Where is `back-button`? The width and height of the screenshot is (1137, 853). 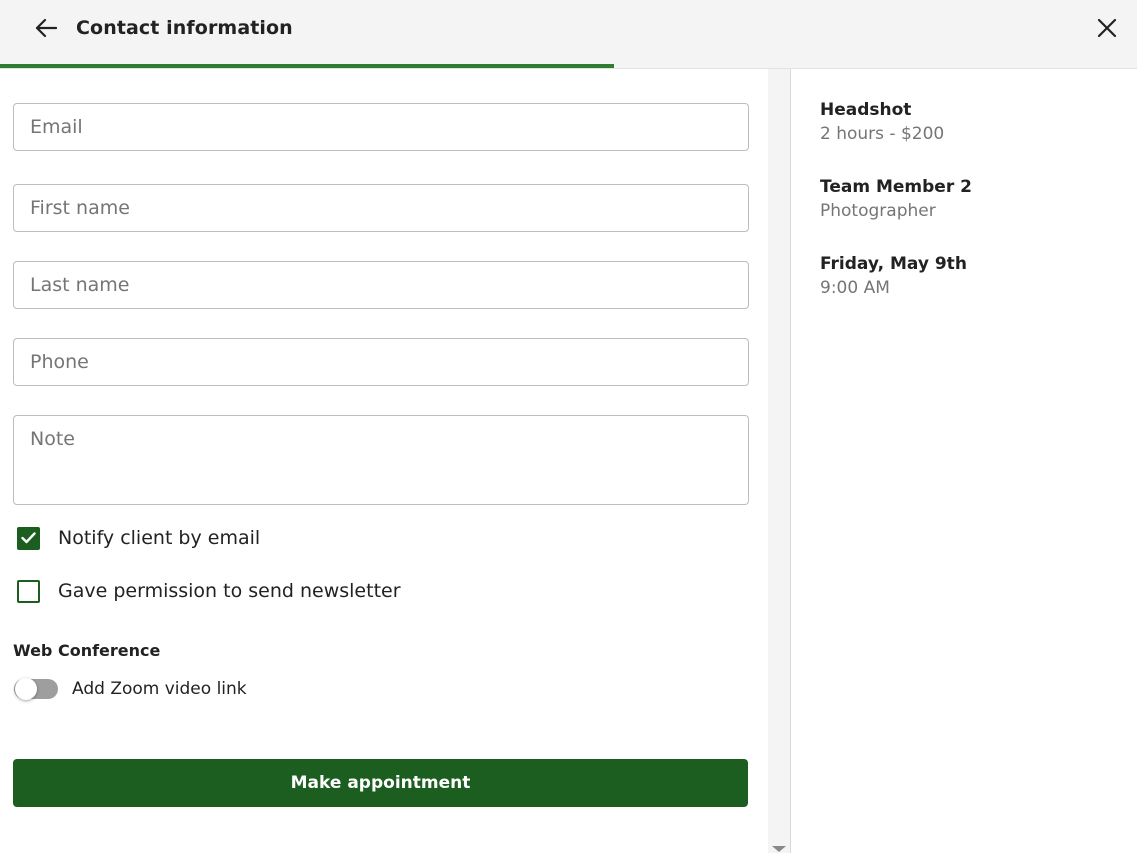
back-button is located at coordinates (46, 30).